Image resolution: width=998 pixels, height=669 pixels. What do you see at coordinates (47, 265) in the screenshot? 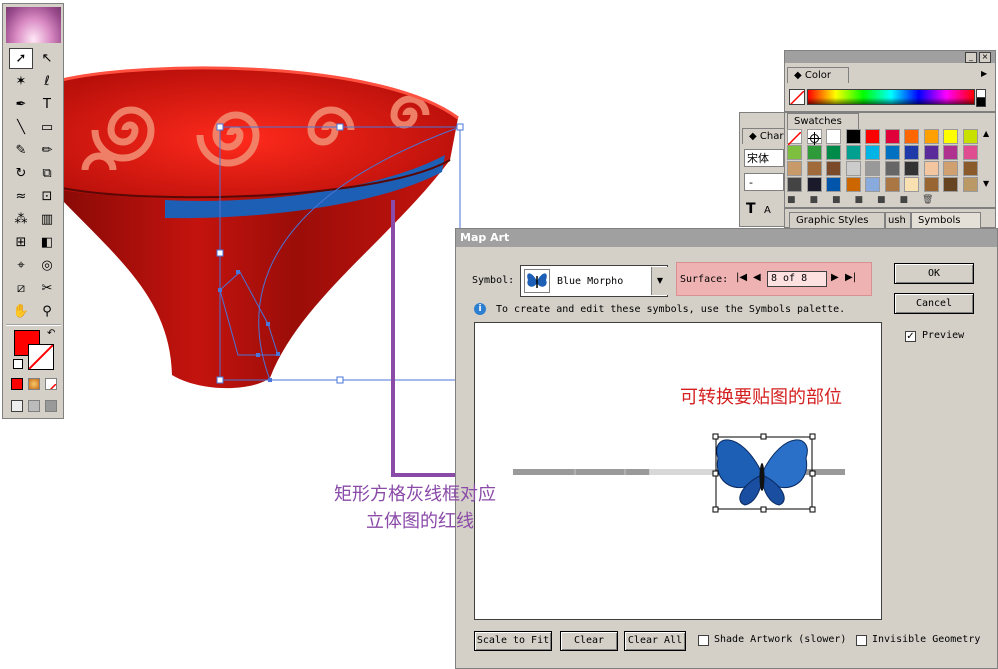
I see `blend-tool: ◎` at bounding box center [47, 265].